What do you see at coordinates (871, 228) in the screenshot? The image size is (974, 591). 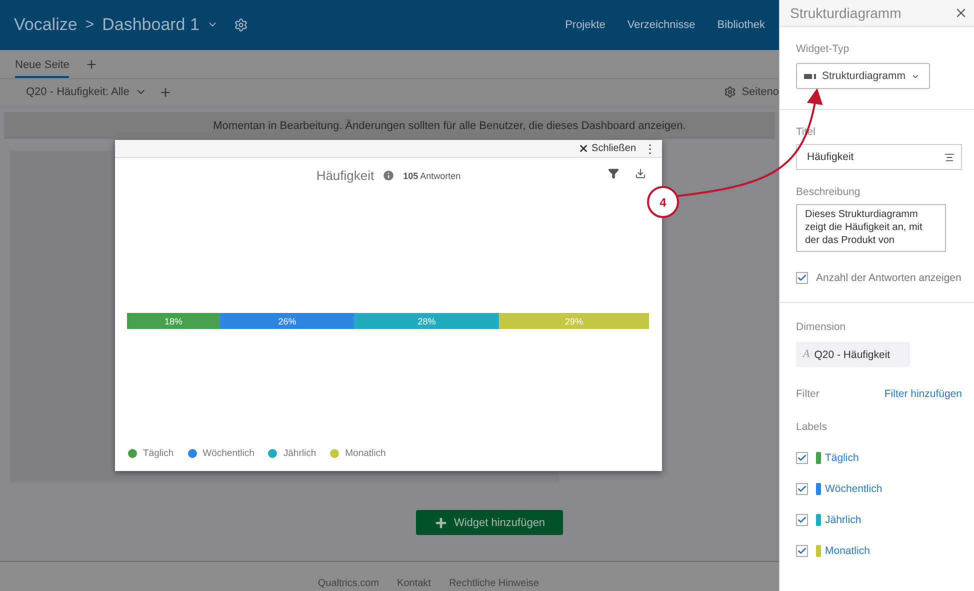 I see `description-field: Dieses Strukturdiagramm zeigt die Häufigkeit an, mit der das Produkt von` at bounding box center [871, 228].